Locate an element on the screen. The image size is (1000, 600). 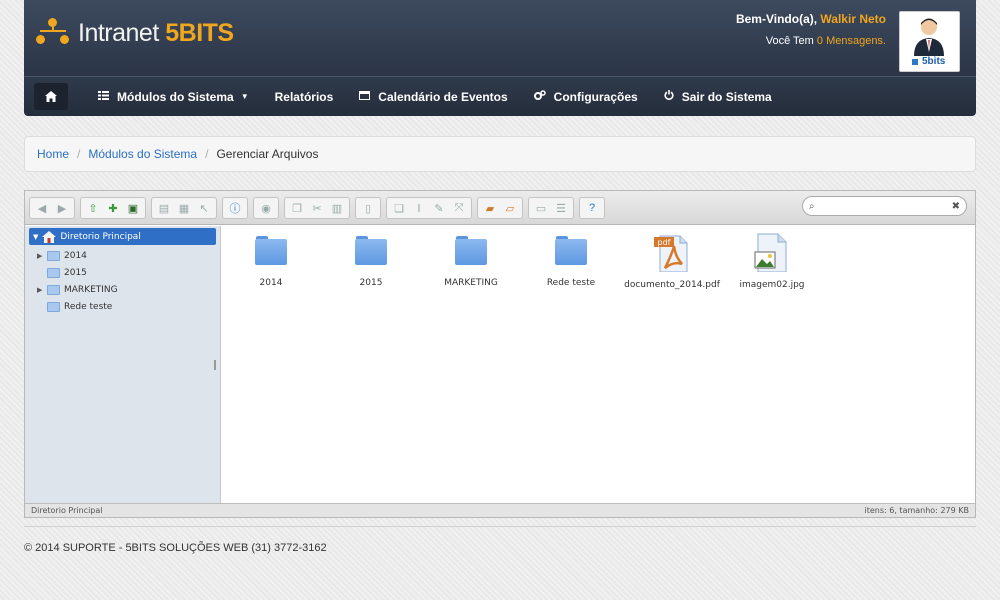
file-name: MARKETING is located at coordinates (471, 283).